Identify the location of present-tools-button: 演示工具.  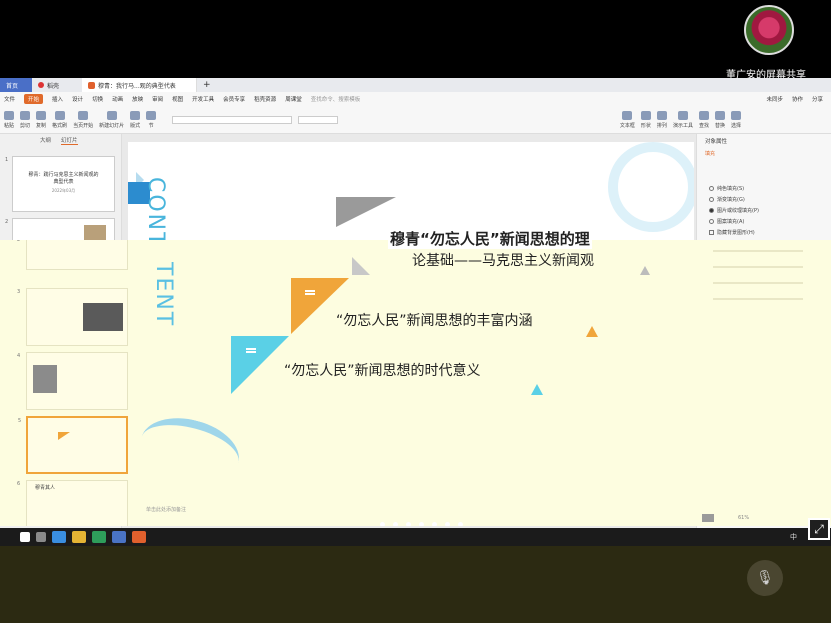
(683, 119).